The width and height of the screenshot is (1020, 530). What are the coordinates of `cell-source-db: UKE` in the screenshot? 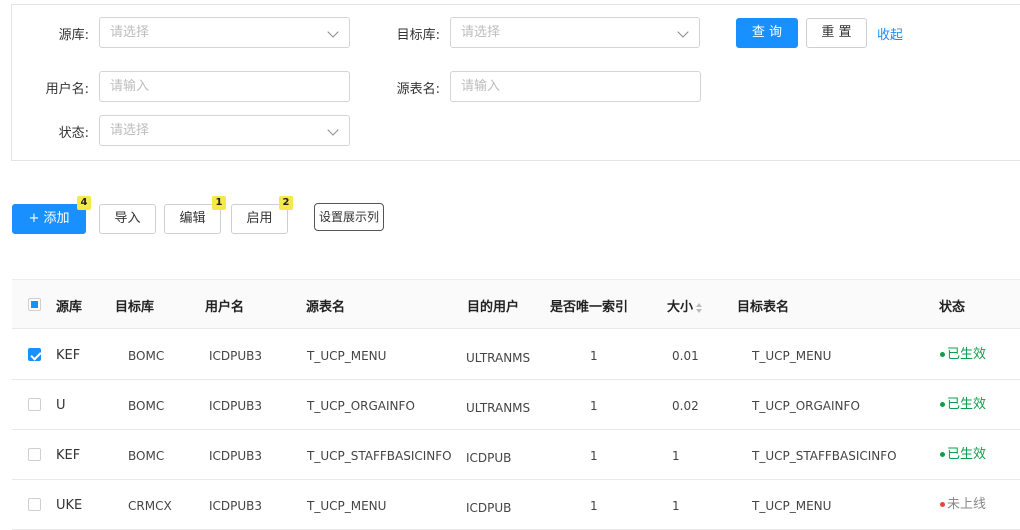 It's located at (69, 505).